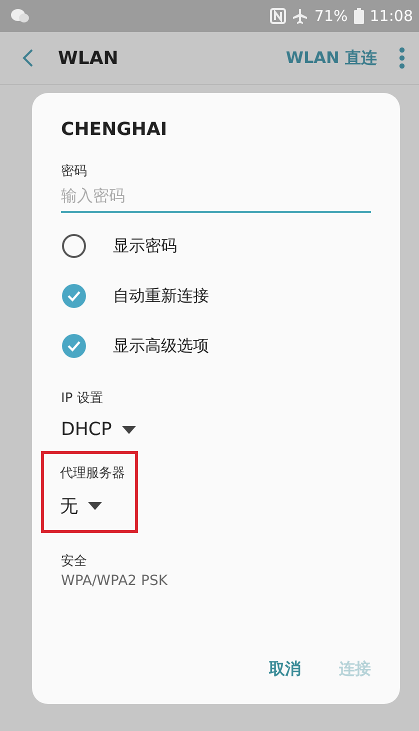 This screenshot has height=731, width=419. I want to click on field-label: 代理服务器, so click(92, 473).